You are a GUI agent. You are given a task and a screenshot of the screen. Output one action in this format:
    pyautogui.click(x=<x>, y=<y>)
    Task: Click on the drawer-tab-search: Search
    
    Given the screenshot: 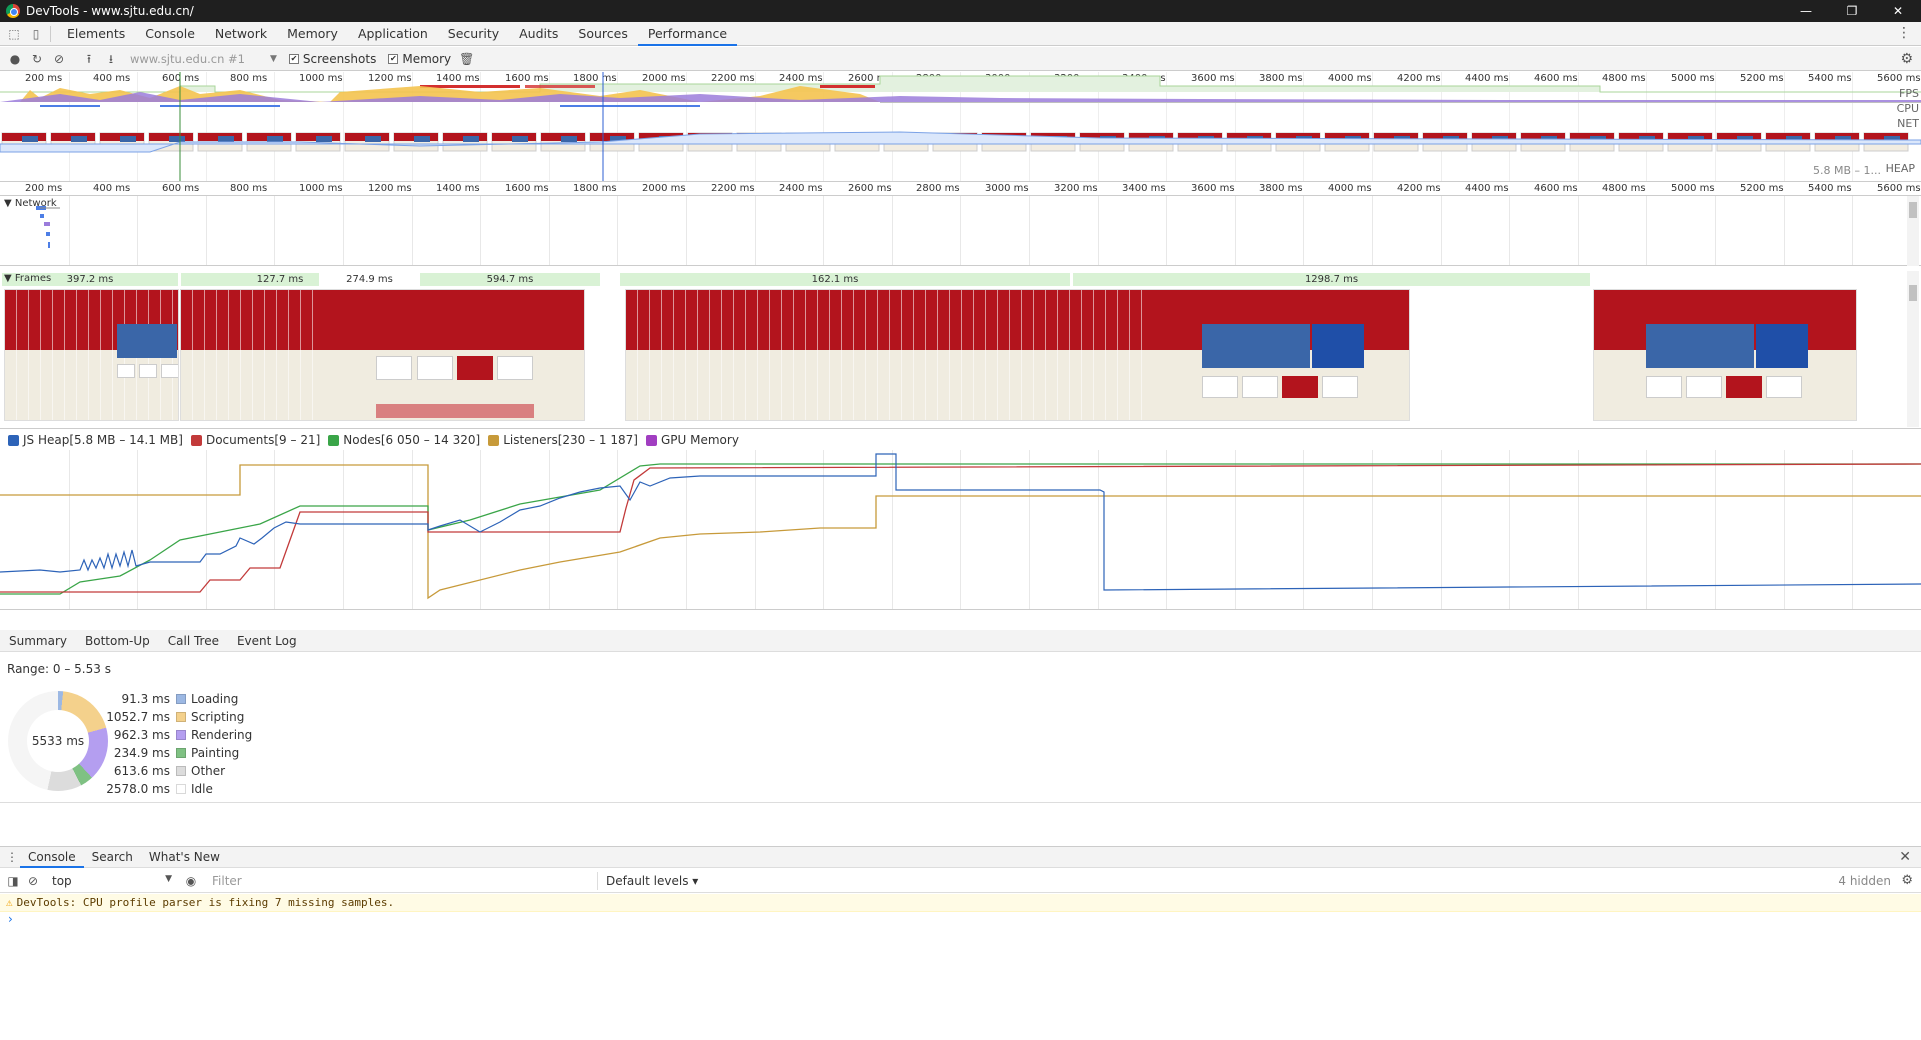 What is the action you would take?
    pyautogui.click(x=112, y=857)
    